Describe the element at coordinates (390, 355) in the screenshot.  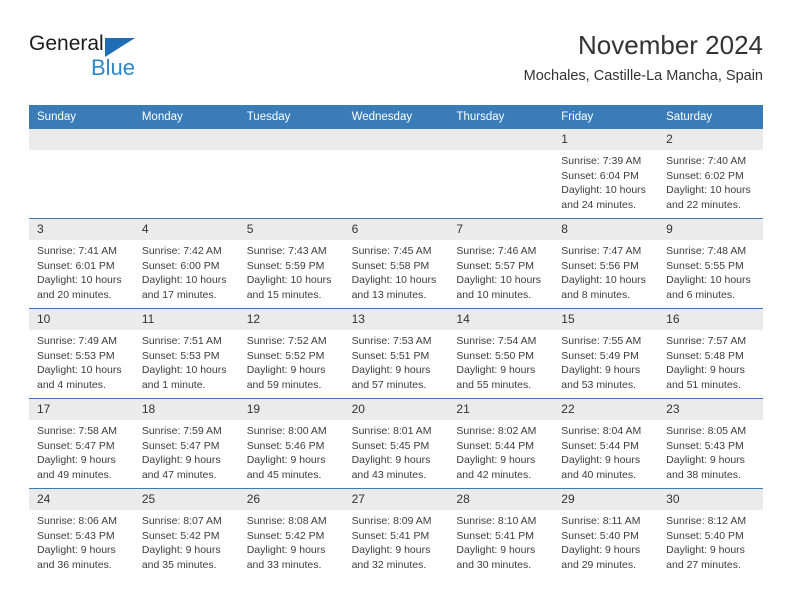
I see `sunset-text: Sunset: 5:51 PM` at that location.